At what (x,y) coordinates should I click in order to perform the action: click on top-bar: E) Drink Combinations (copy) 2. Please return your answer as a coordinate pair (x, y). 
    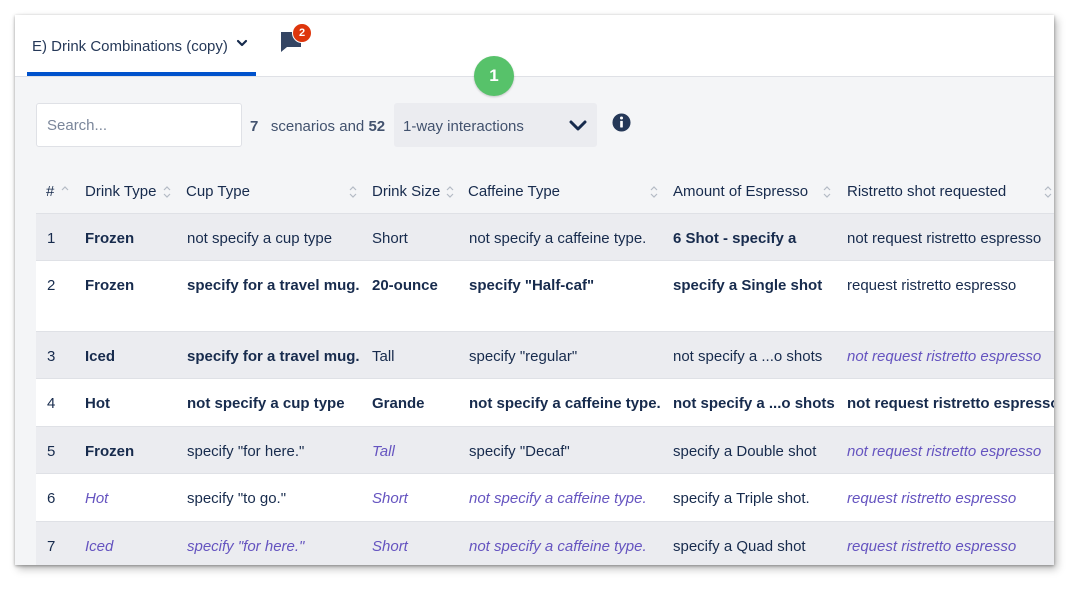
    Looking at the image, I should click on (534, 46).